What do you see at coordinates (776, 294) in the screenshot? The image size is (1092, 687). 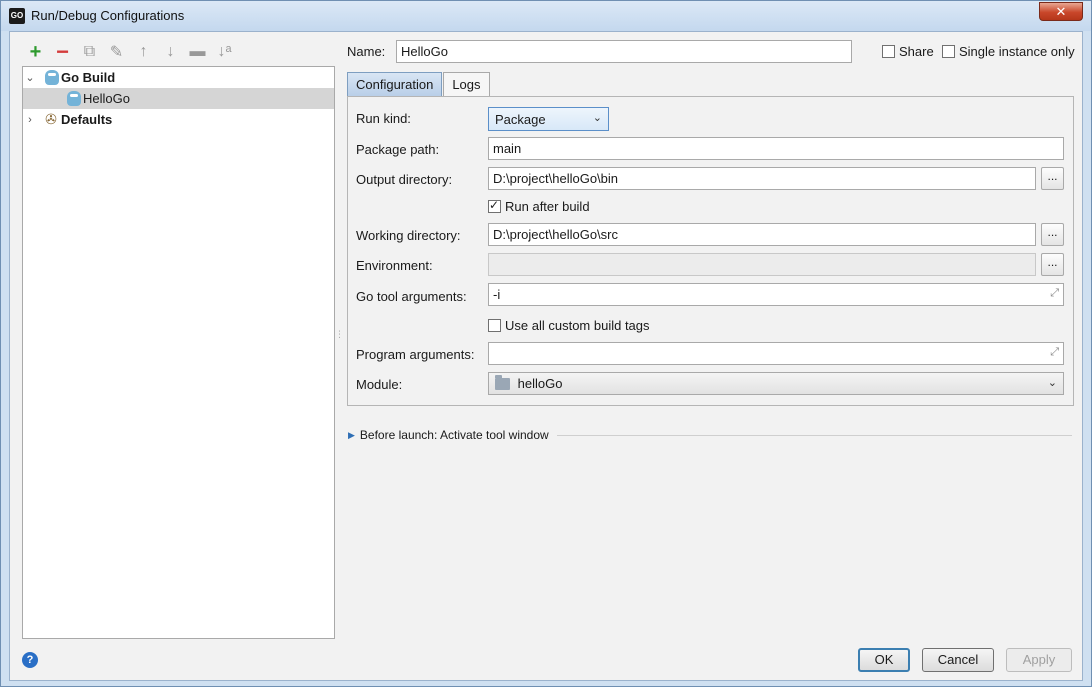 I see `go-tool-arguments-input: -i ⤢` at bounding box center [776, 294].